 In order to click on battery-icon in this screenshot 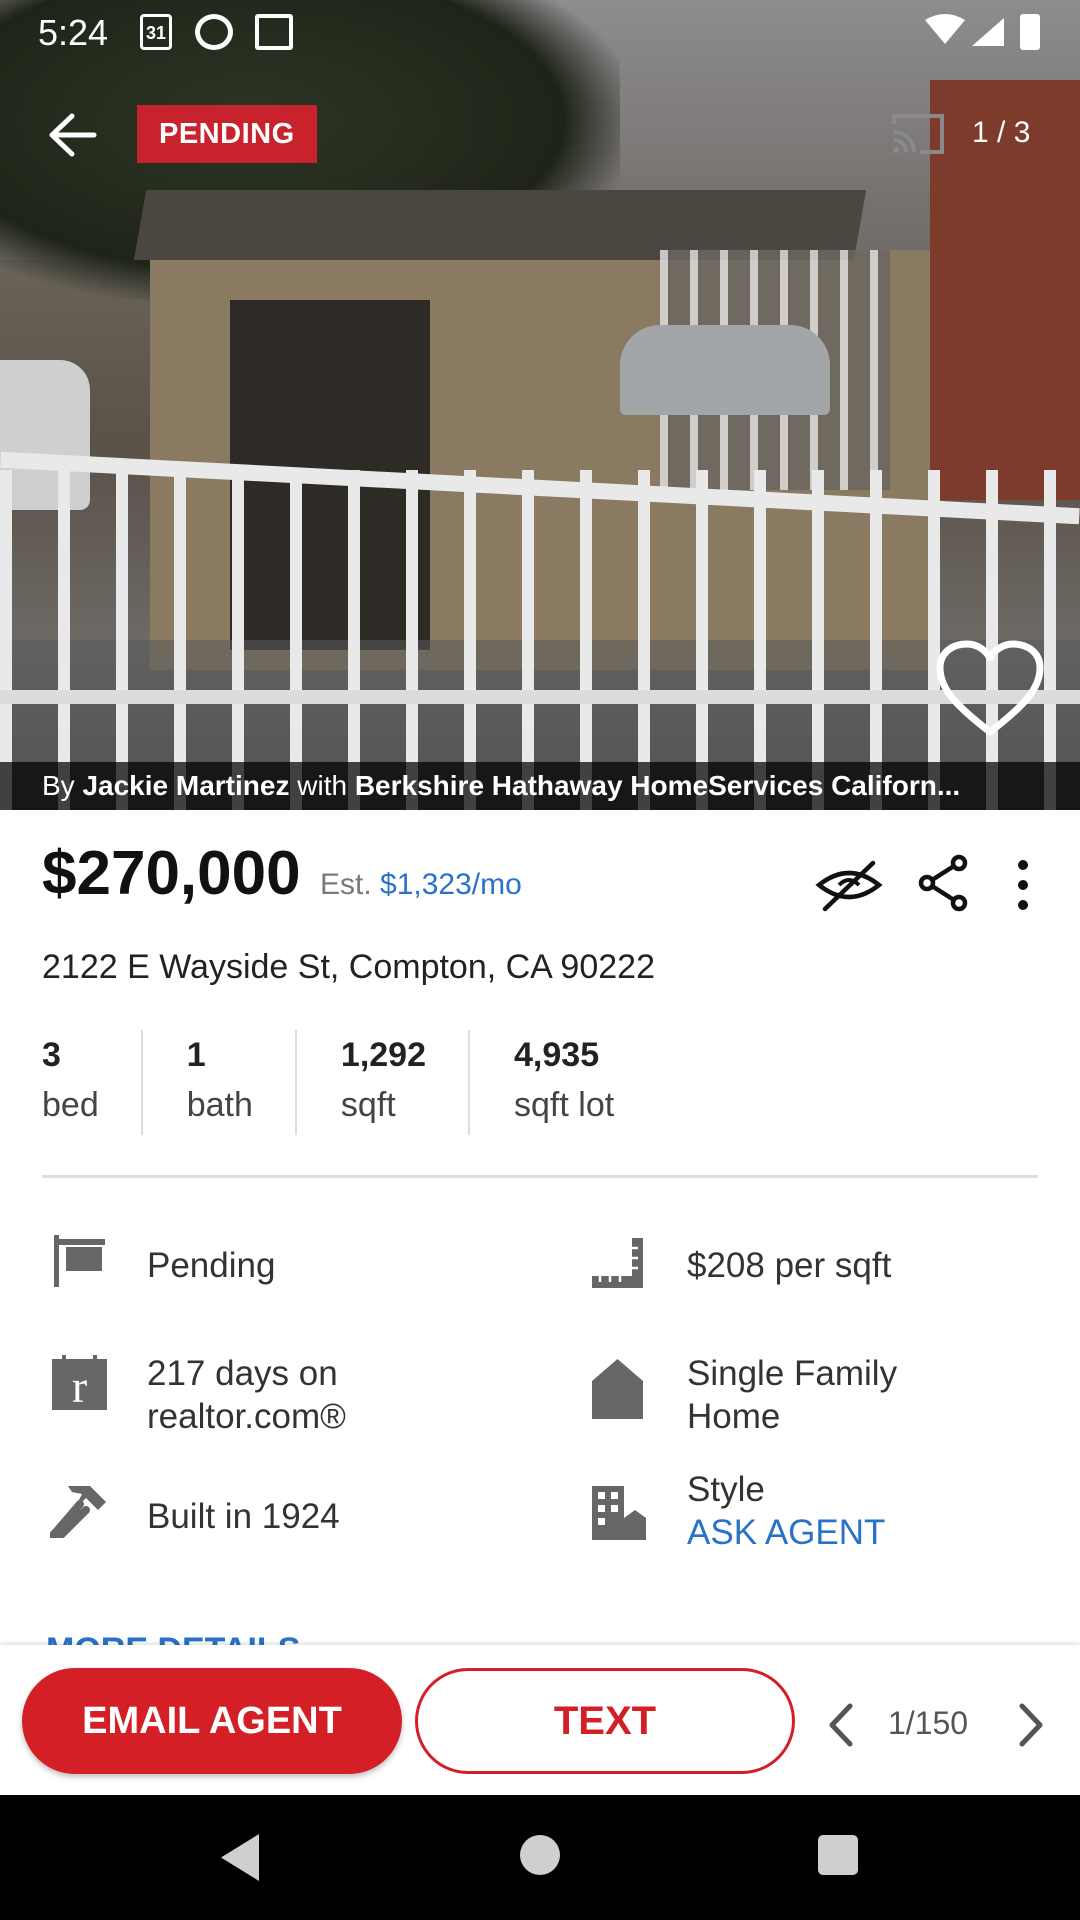, I will do `click(1030, 32)`.